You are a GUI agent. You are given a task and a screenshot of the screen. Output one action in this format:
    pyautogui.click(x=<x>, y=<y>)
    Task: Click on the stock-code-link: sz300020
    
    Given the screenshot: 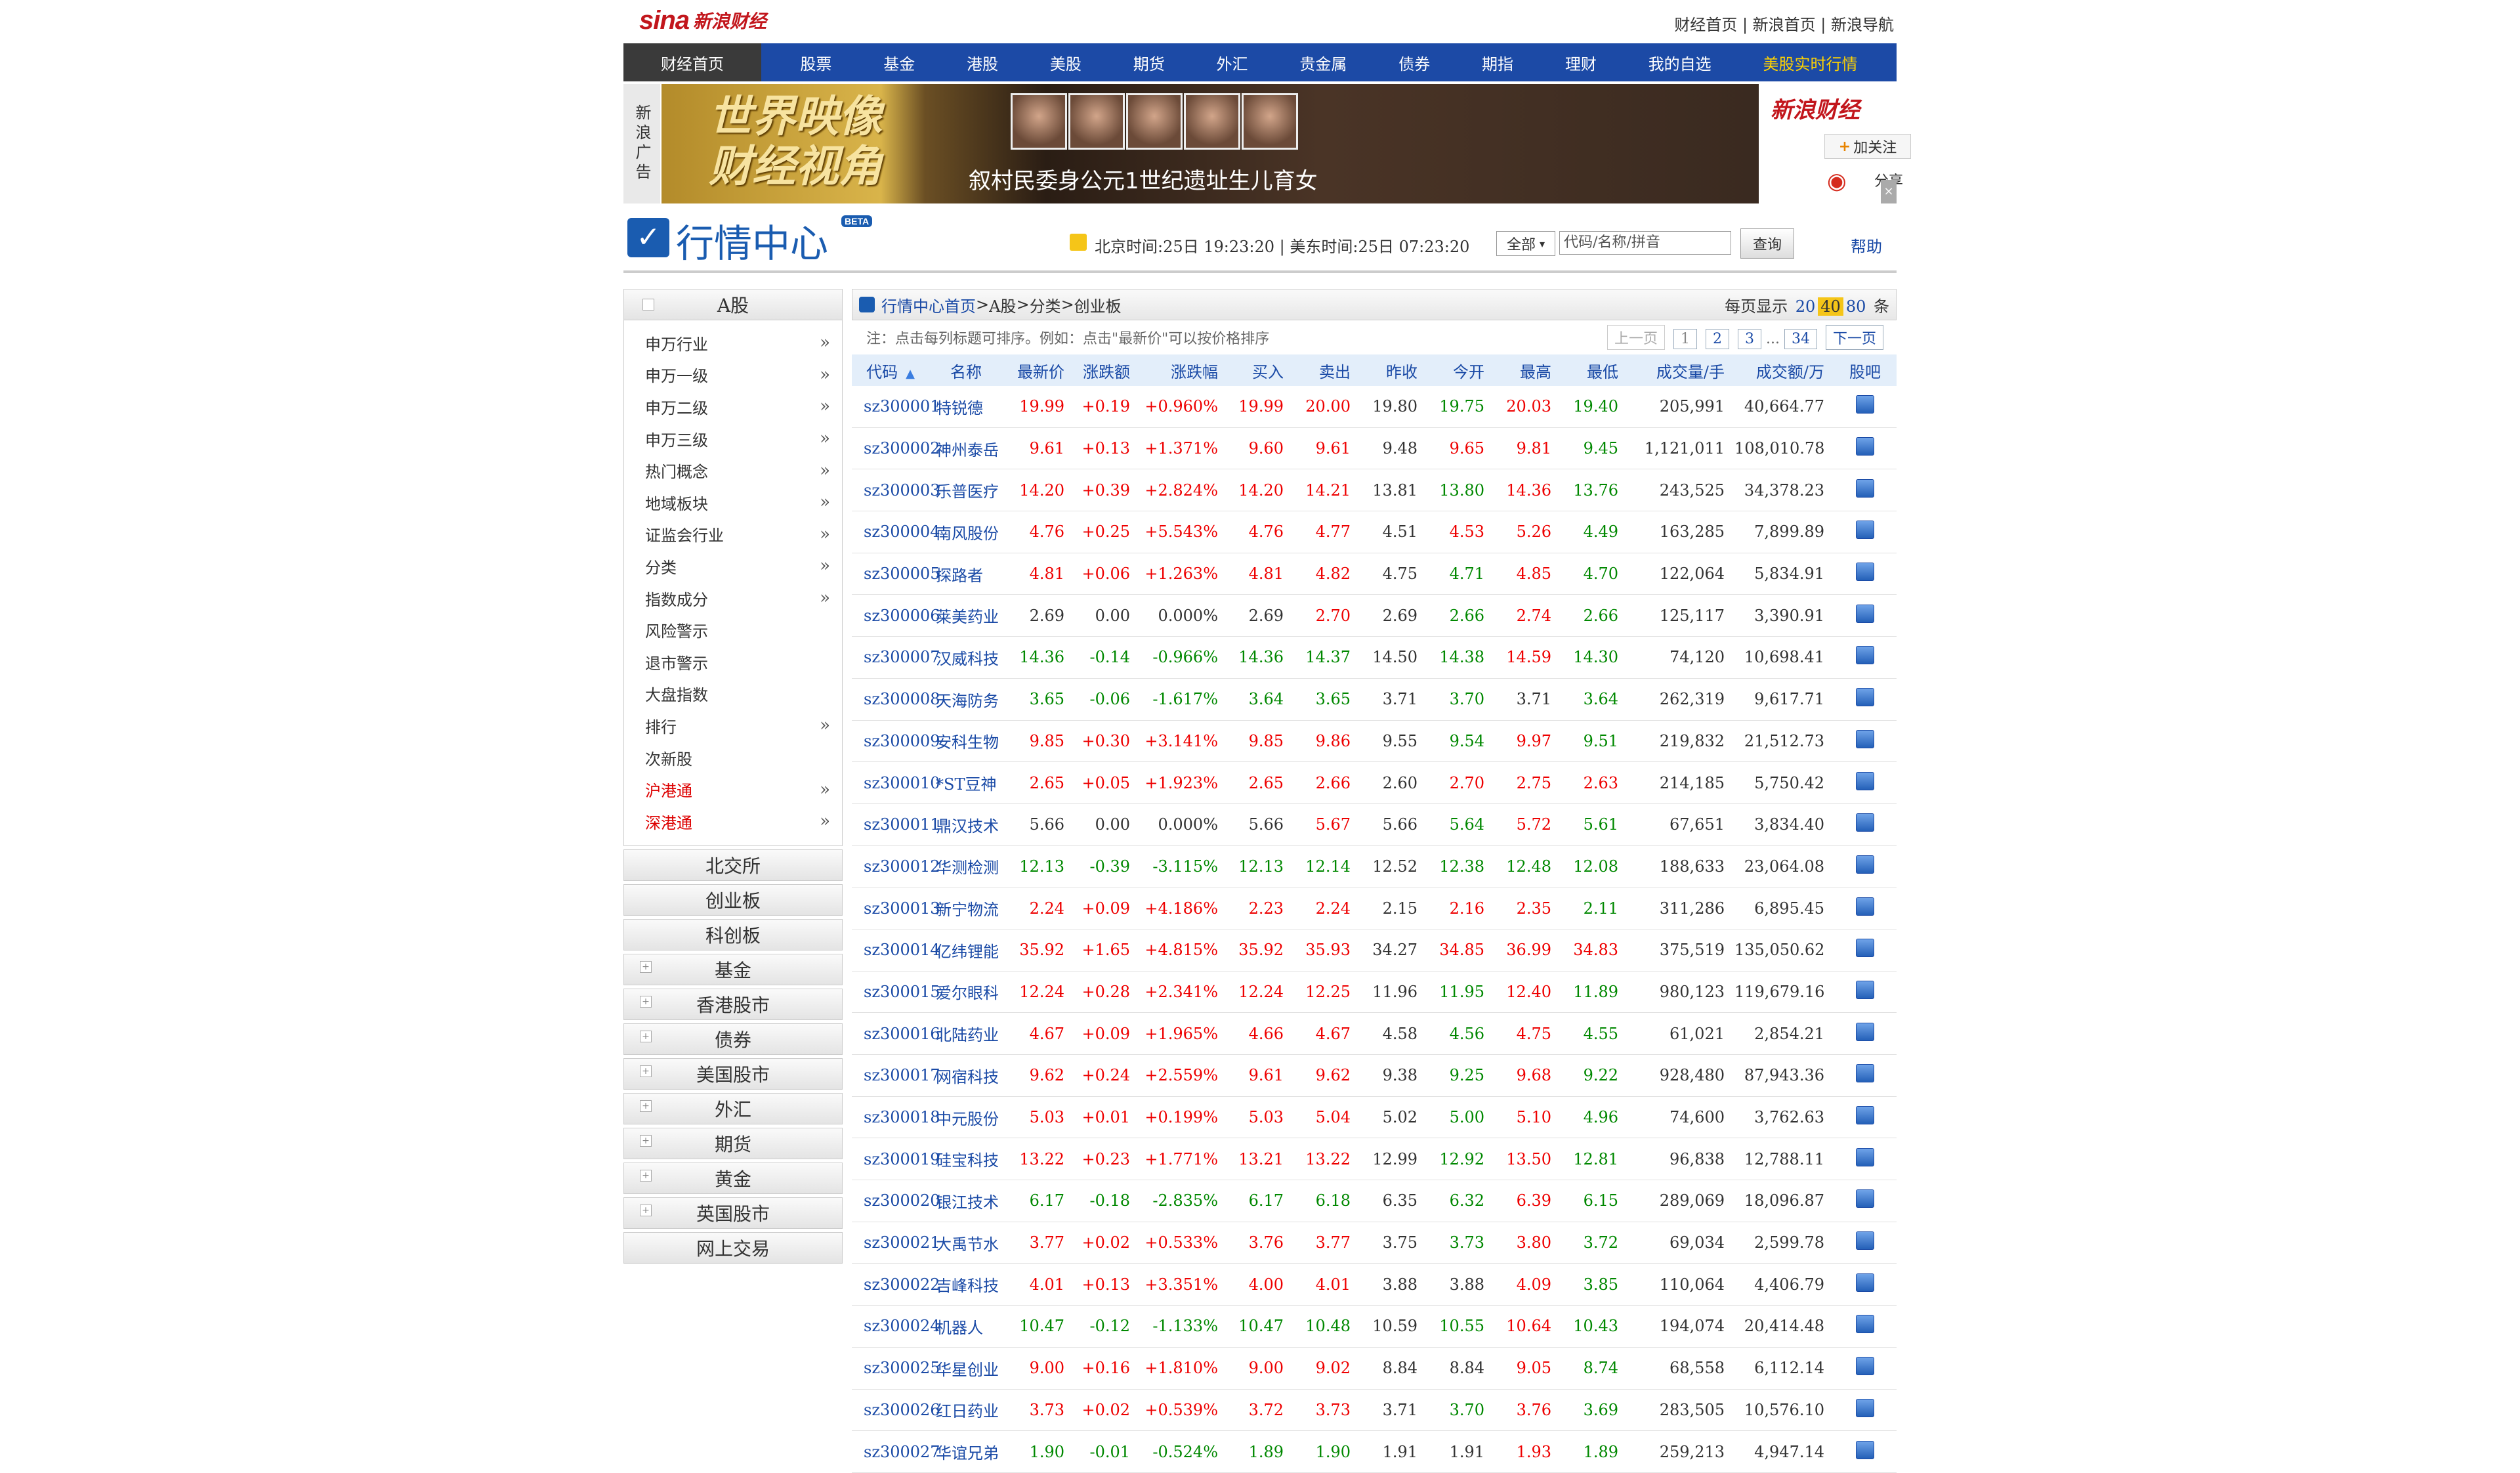 What is the action you would take?
    pyautogui.click(x=896, y=1201)
    